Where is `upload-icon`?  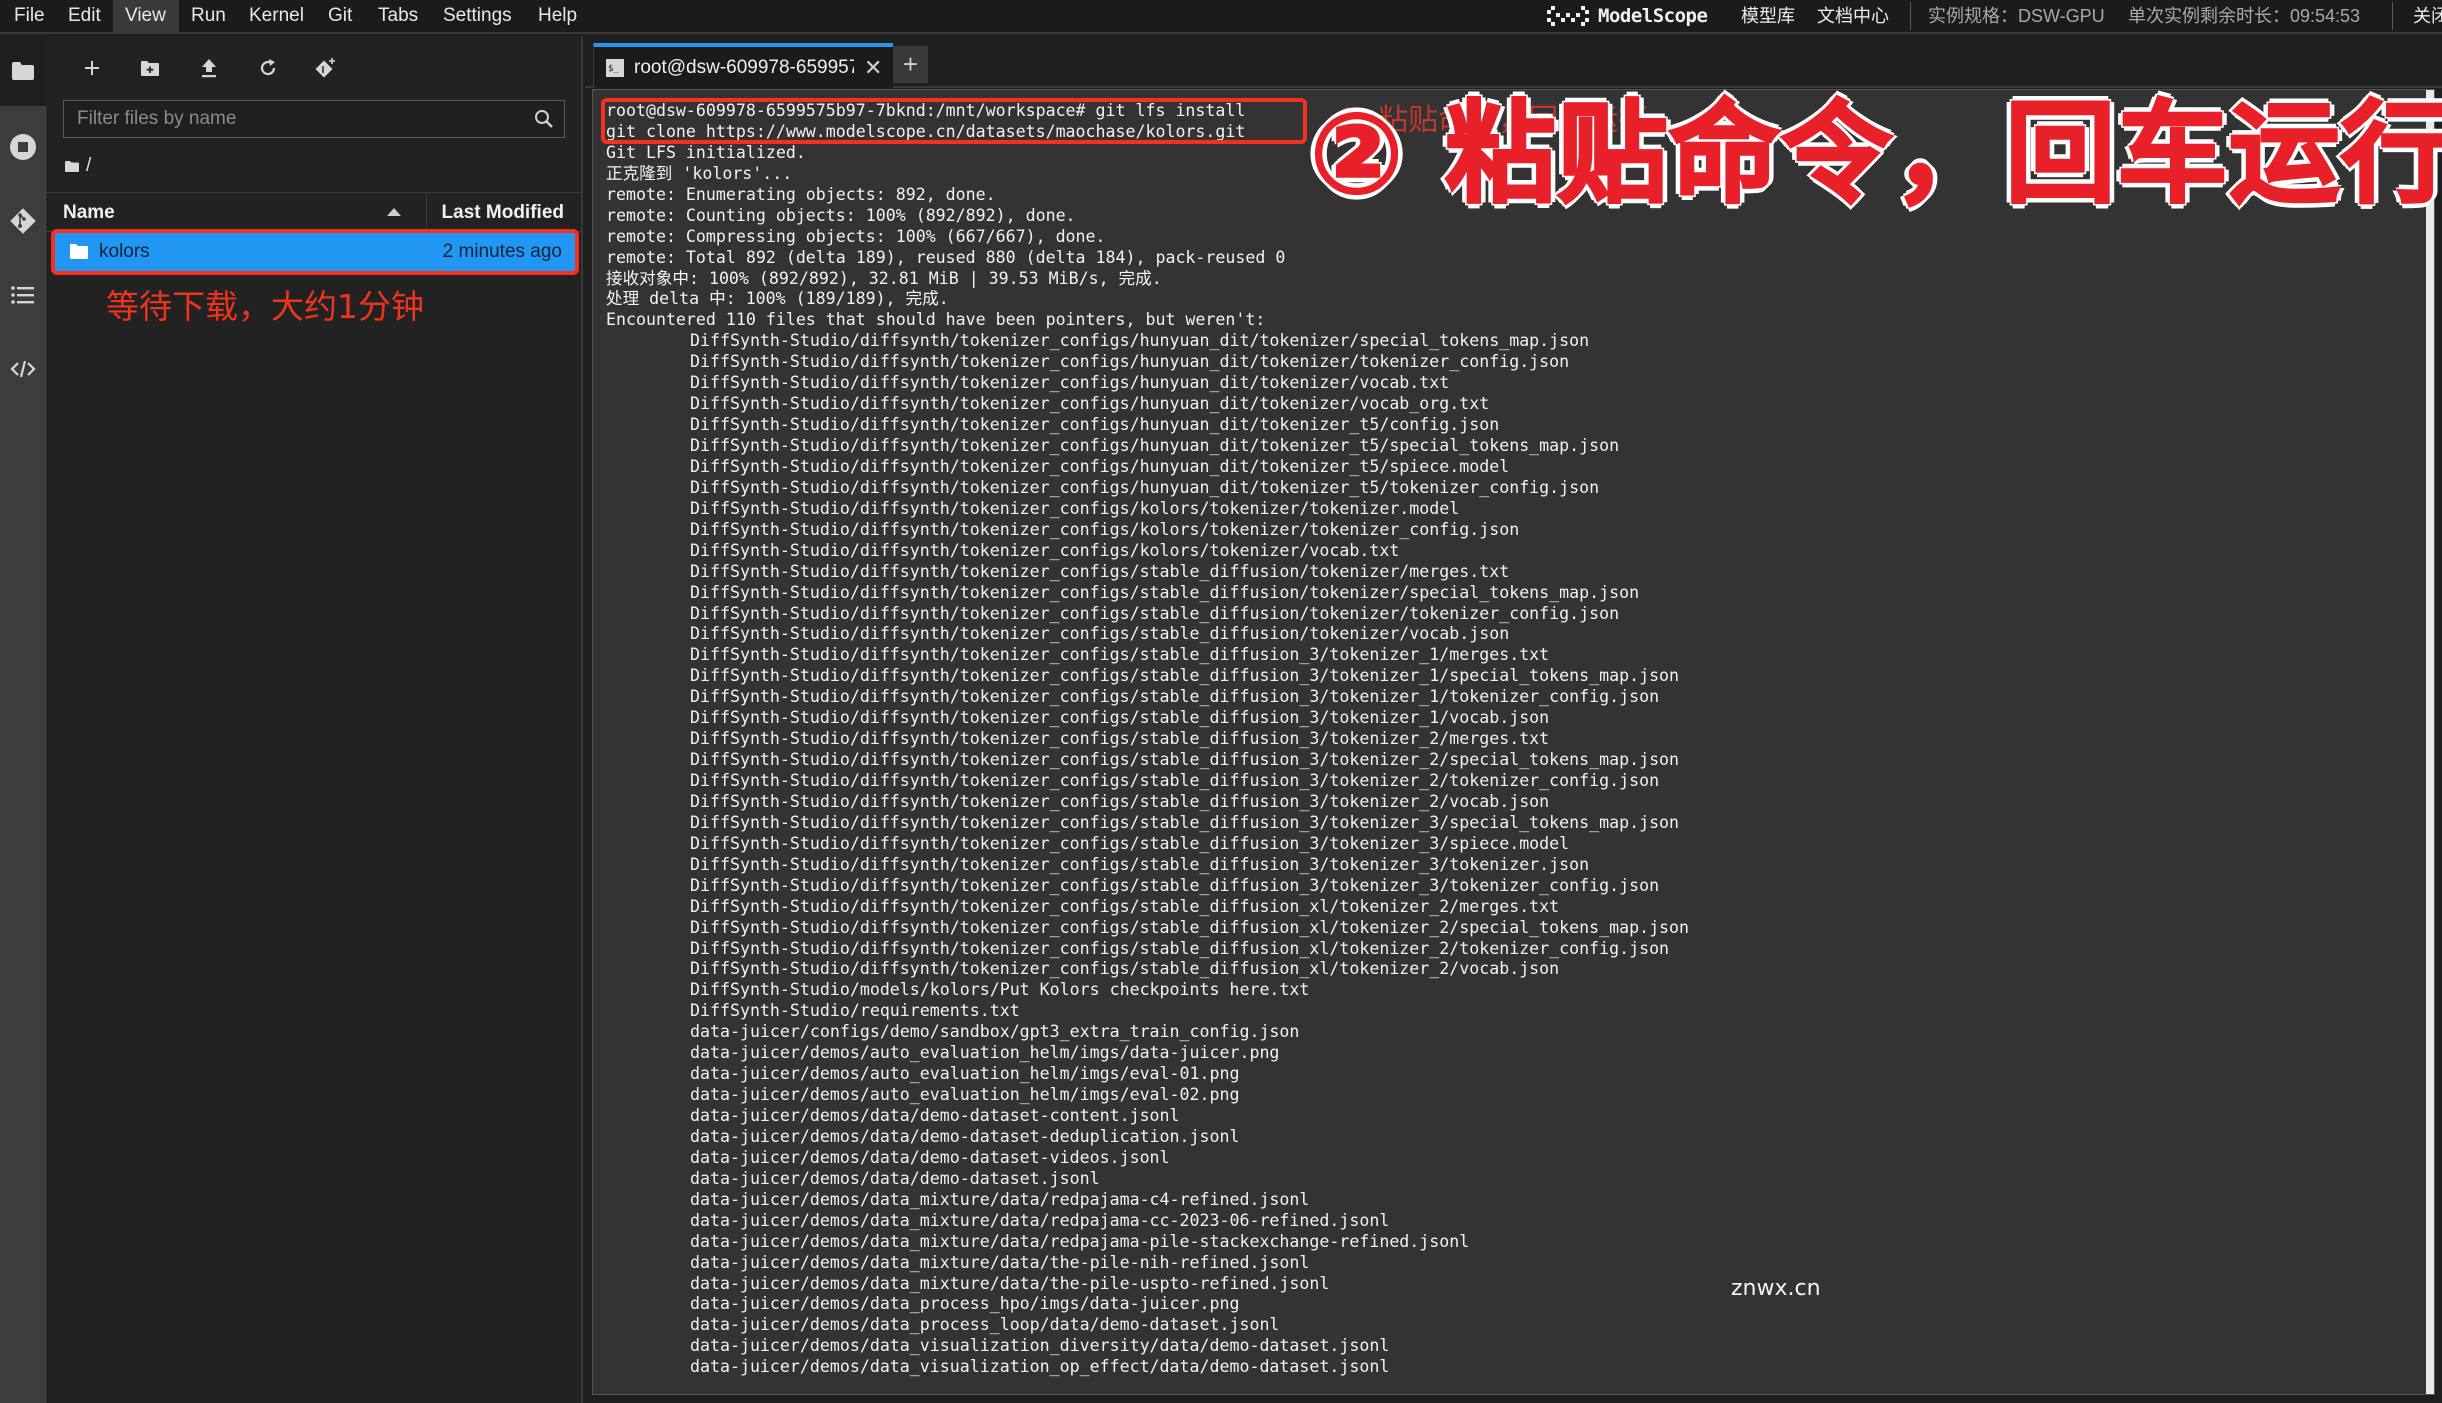
upload-icon is located at coordinates (209, 68).